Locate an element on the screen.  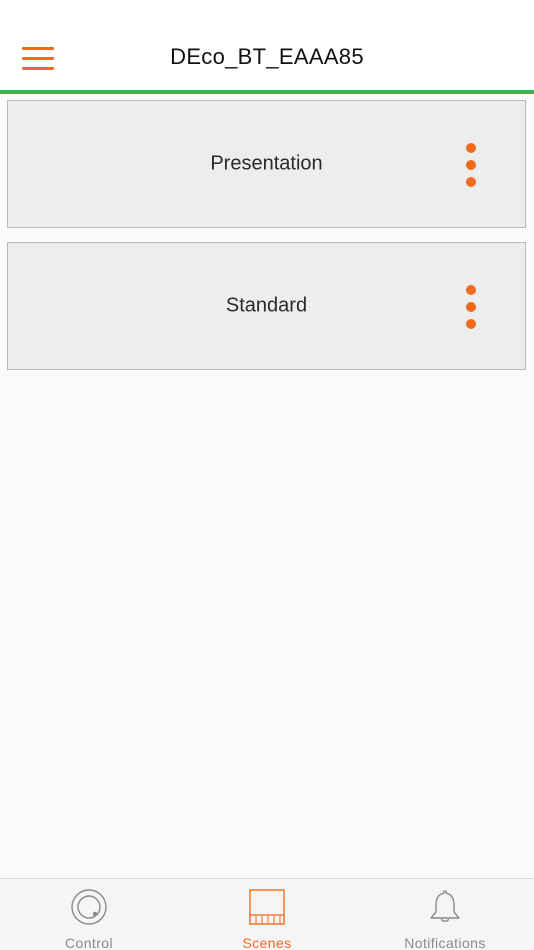
scene-card-standard: Standard is located at coordinates (266, 306).